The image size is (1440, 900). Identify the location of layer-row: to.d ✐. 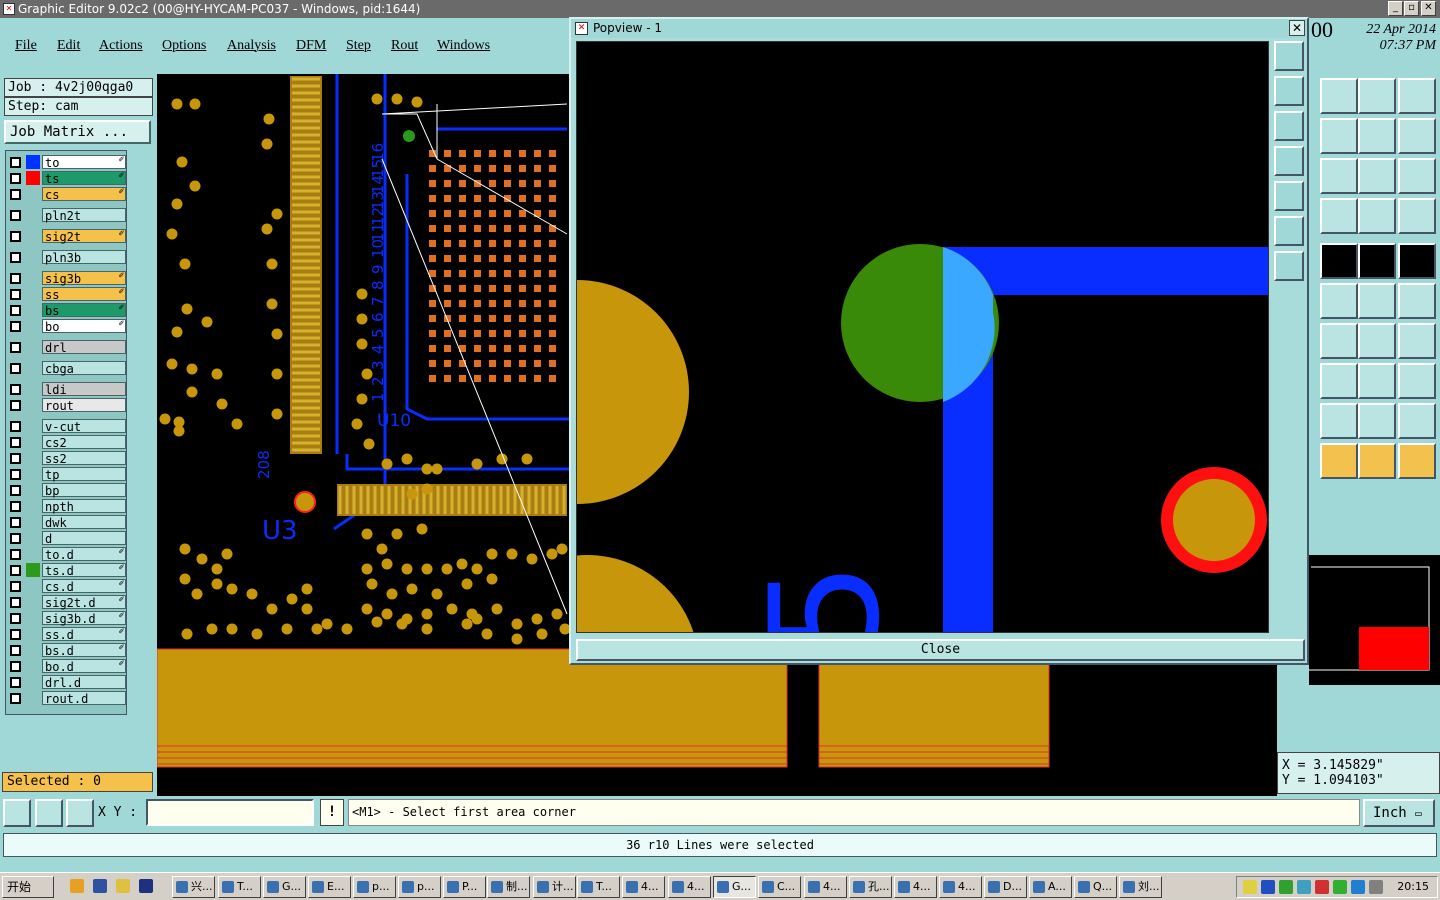
(67, 554).